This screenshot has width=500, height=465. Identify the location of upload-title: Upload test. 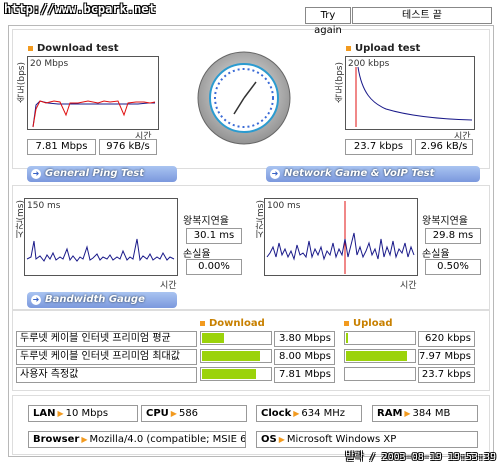
(383, 48).